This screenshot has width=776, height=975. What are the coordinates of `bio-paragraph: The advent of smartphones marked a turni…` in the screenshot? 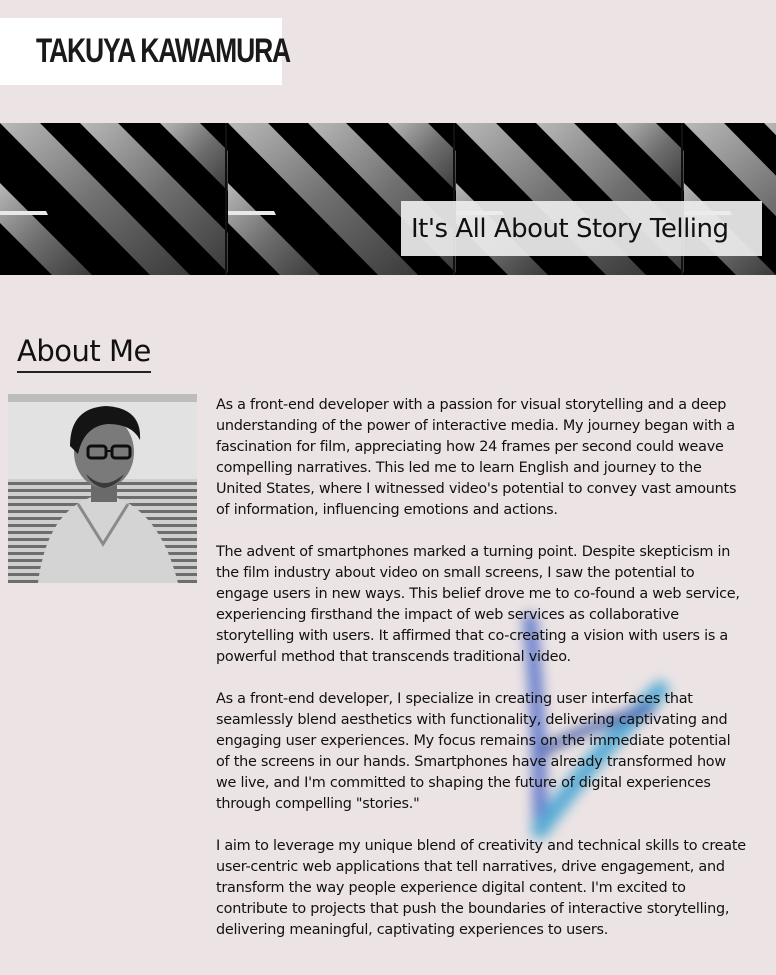 It's located at (478, 604).